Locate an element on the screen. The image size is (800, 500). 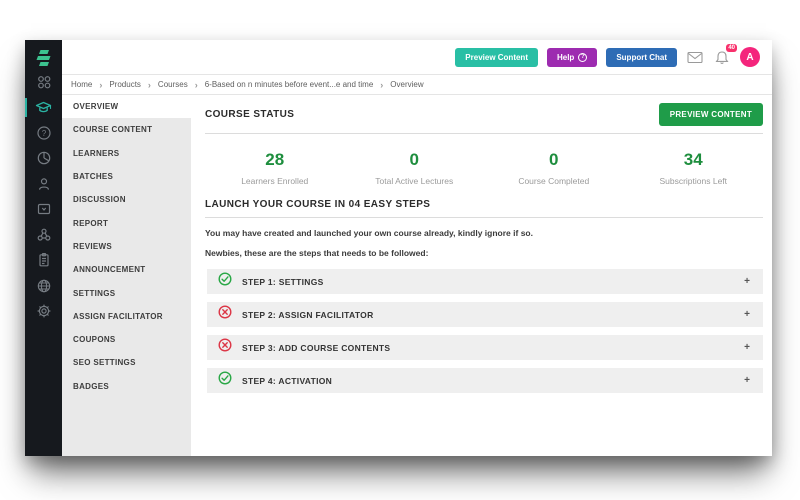
preview-content-label: Preview Content is located at coordinates (496, 57).